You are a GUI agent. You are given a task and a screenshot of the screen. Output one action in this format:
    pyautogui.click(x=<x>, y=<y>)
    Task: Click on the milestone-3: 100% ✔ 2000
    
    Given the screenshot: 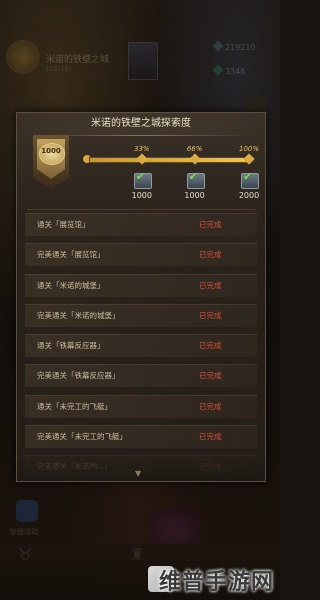 What is the action you would take?
    pyautogui.click(x=247, y=172)
    